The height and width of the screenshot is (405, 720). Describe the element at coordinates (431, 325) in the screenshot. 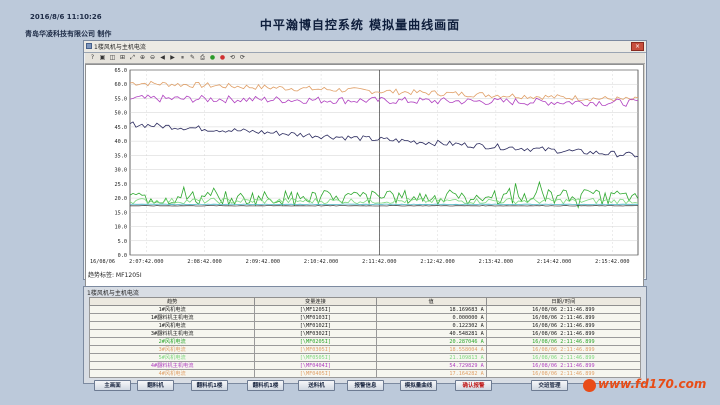

I see `legend-cell-value: 0.122302 A` at that location.